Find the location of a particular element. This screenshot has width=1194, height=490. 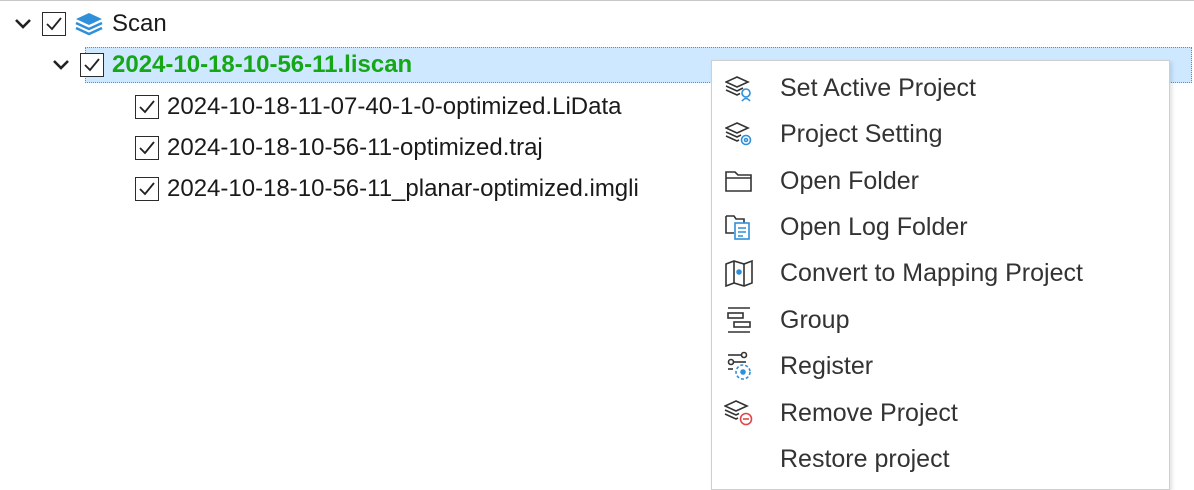

menu-item-remove-project: Remove Project is located at coordinates (940, 413).